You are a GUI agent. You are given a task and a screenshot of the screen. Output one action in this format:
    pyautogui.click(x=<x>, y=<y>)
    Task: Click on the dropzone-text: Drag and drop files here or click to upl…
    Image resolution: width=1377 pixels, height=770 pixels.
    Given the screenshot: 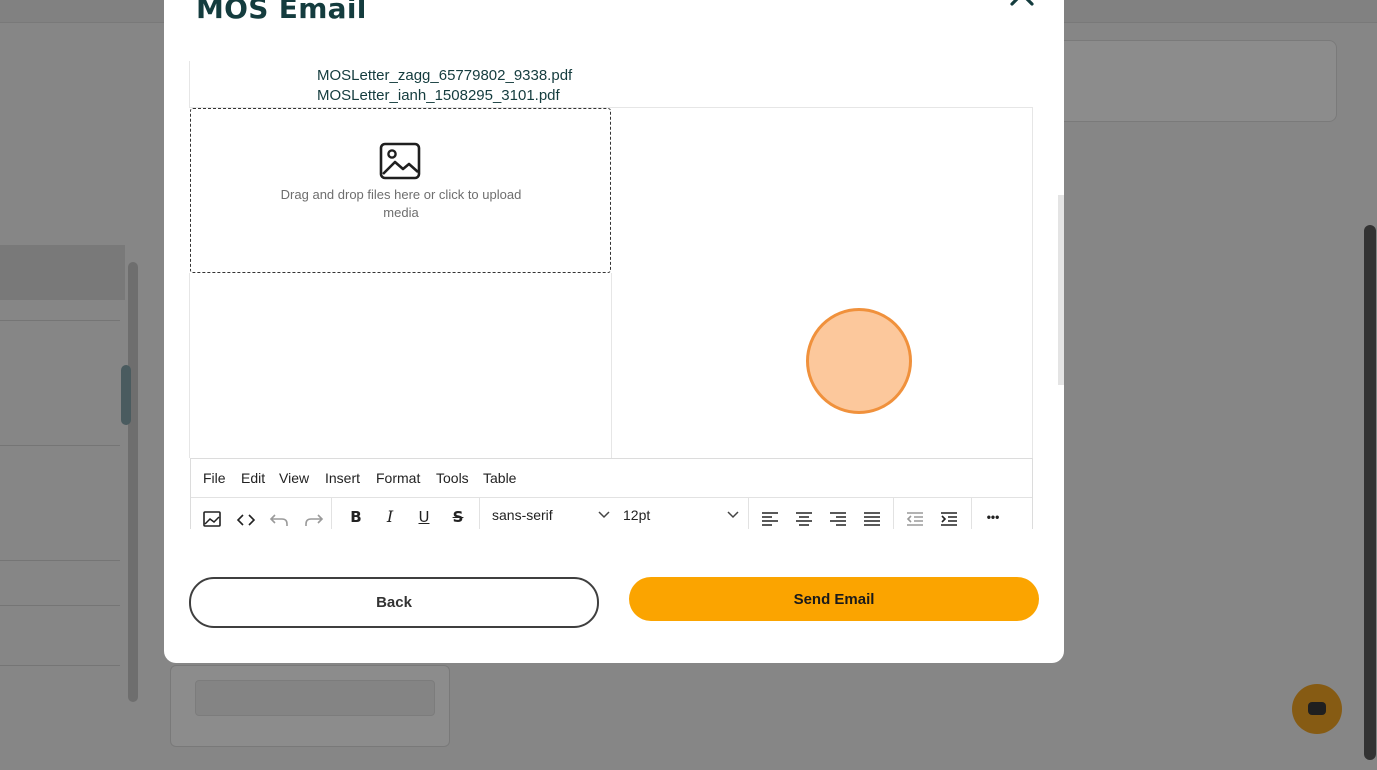 What is the action you would take?
    pyautogui.click(x=401, y=203)
    